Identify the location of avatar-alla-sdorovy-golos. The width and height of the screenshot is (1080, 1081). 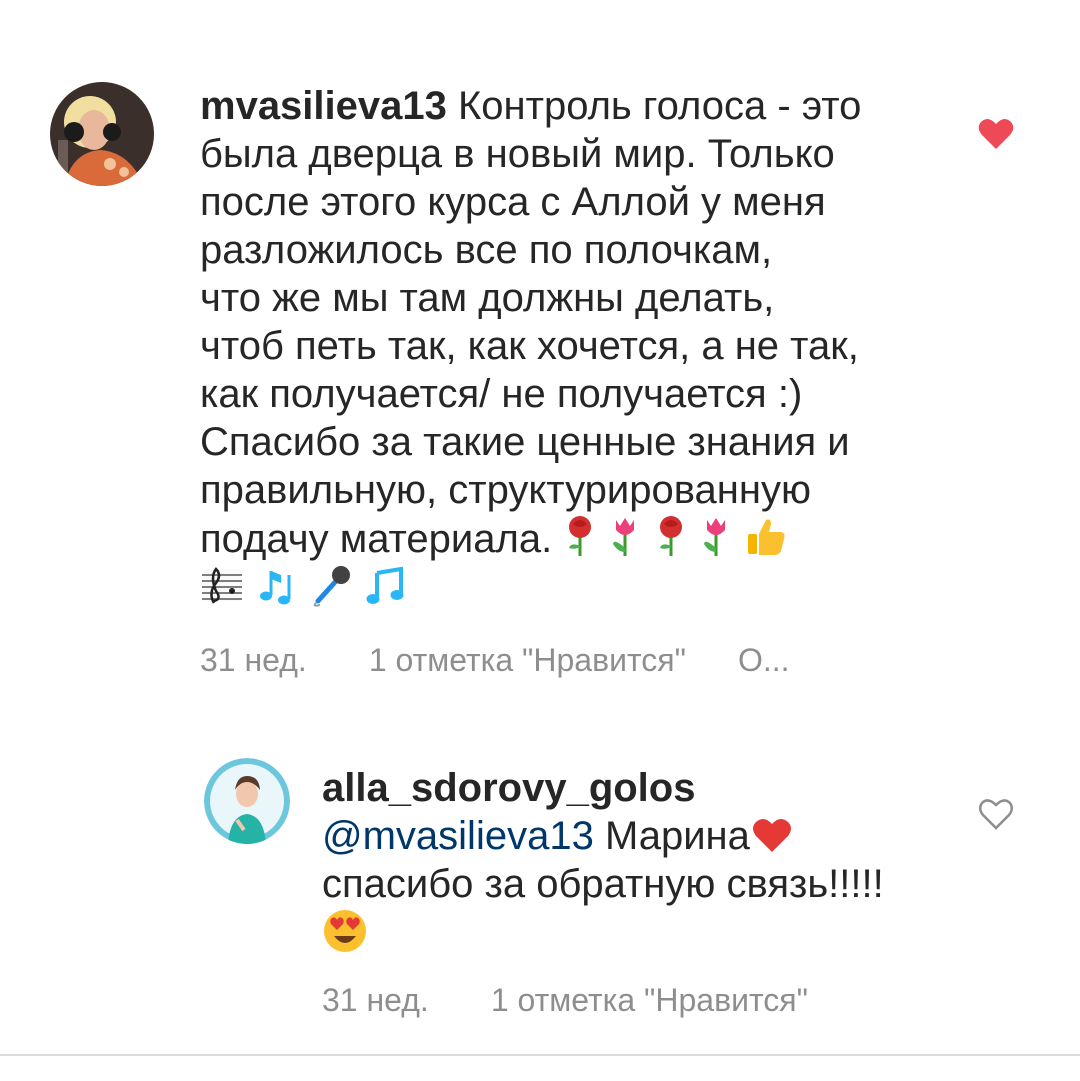
(247, 801).